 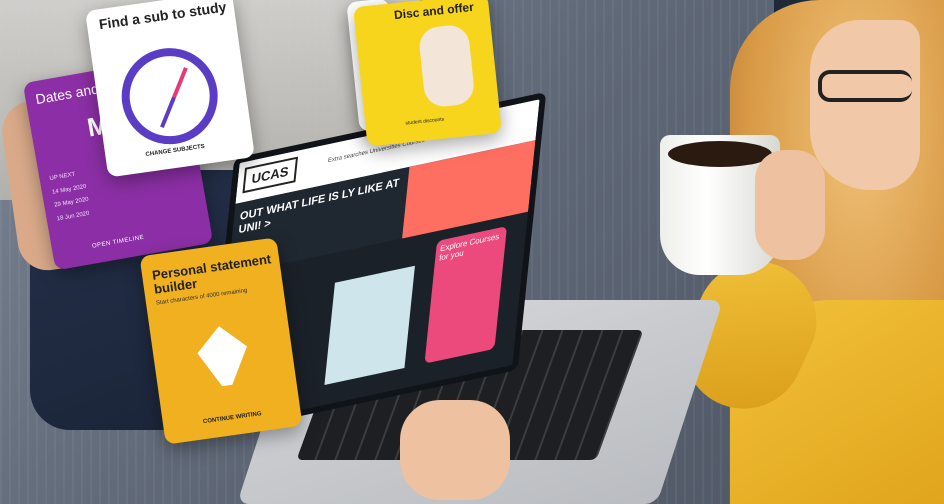 What do you see at coordinates (223, 356) in the screenshot?
I see `fountain-pen-icon` at bounding box center [223, 356].